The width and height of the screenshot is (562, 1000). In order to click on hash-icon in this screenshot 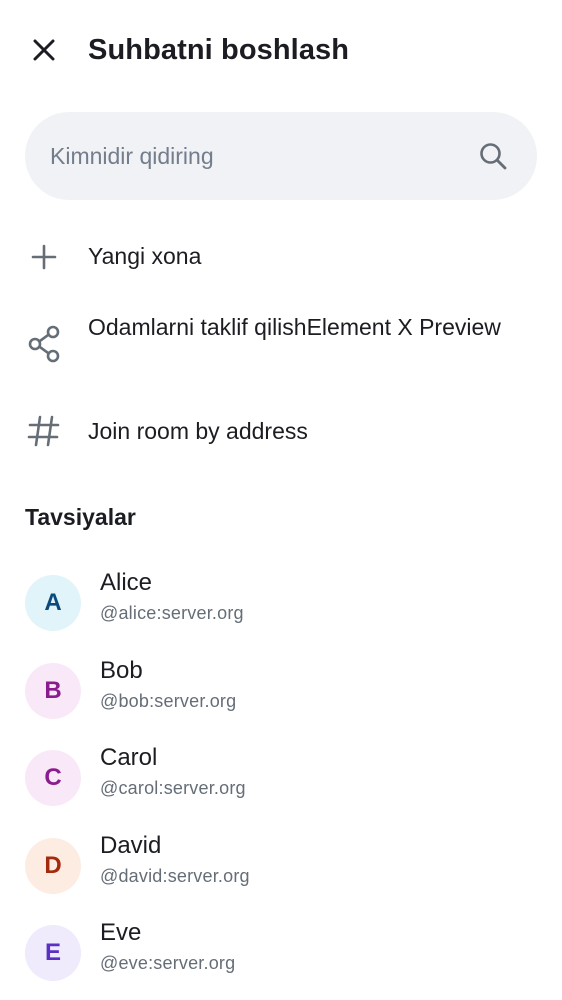, I will do `click(44, 431)`.